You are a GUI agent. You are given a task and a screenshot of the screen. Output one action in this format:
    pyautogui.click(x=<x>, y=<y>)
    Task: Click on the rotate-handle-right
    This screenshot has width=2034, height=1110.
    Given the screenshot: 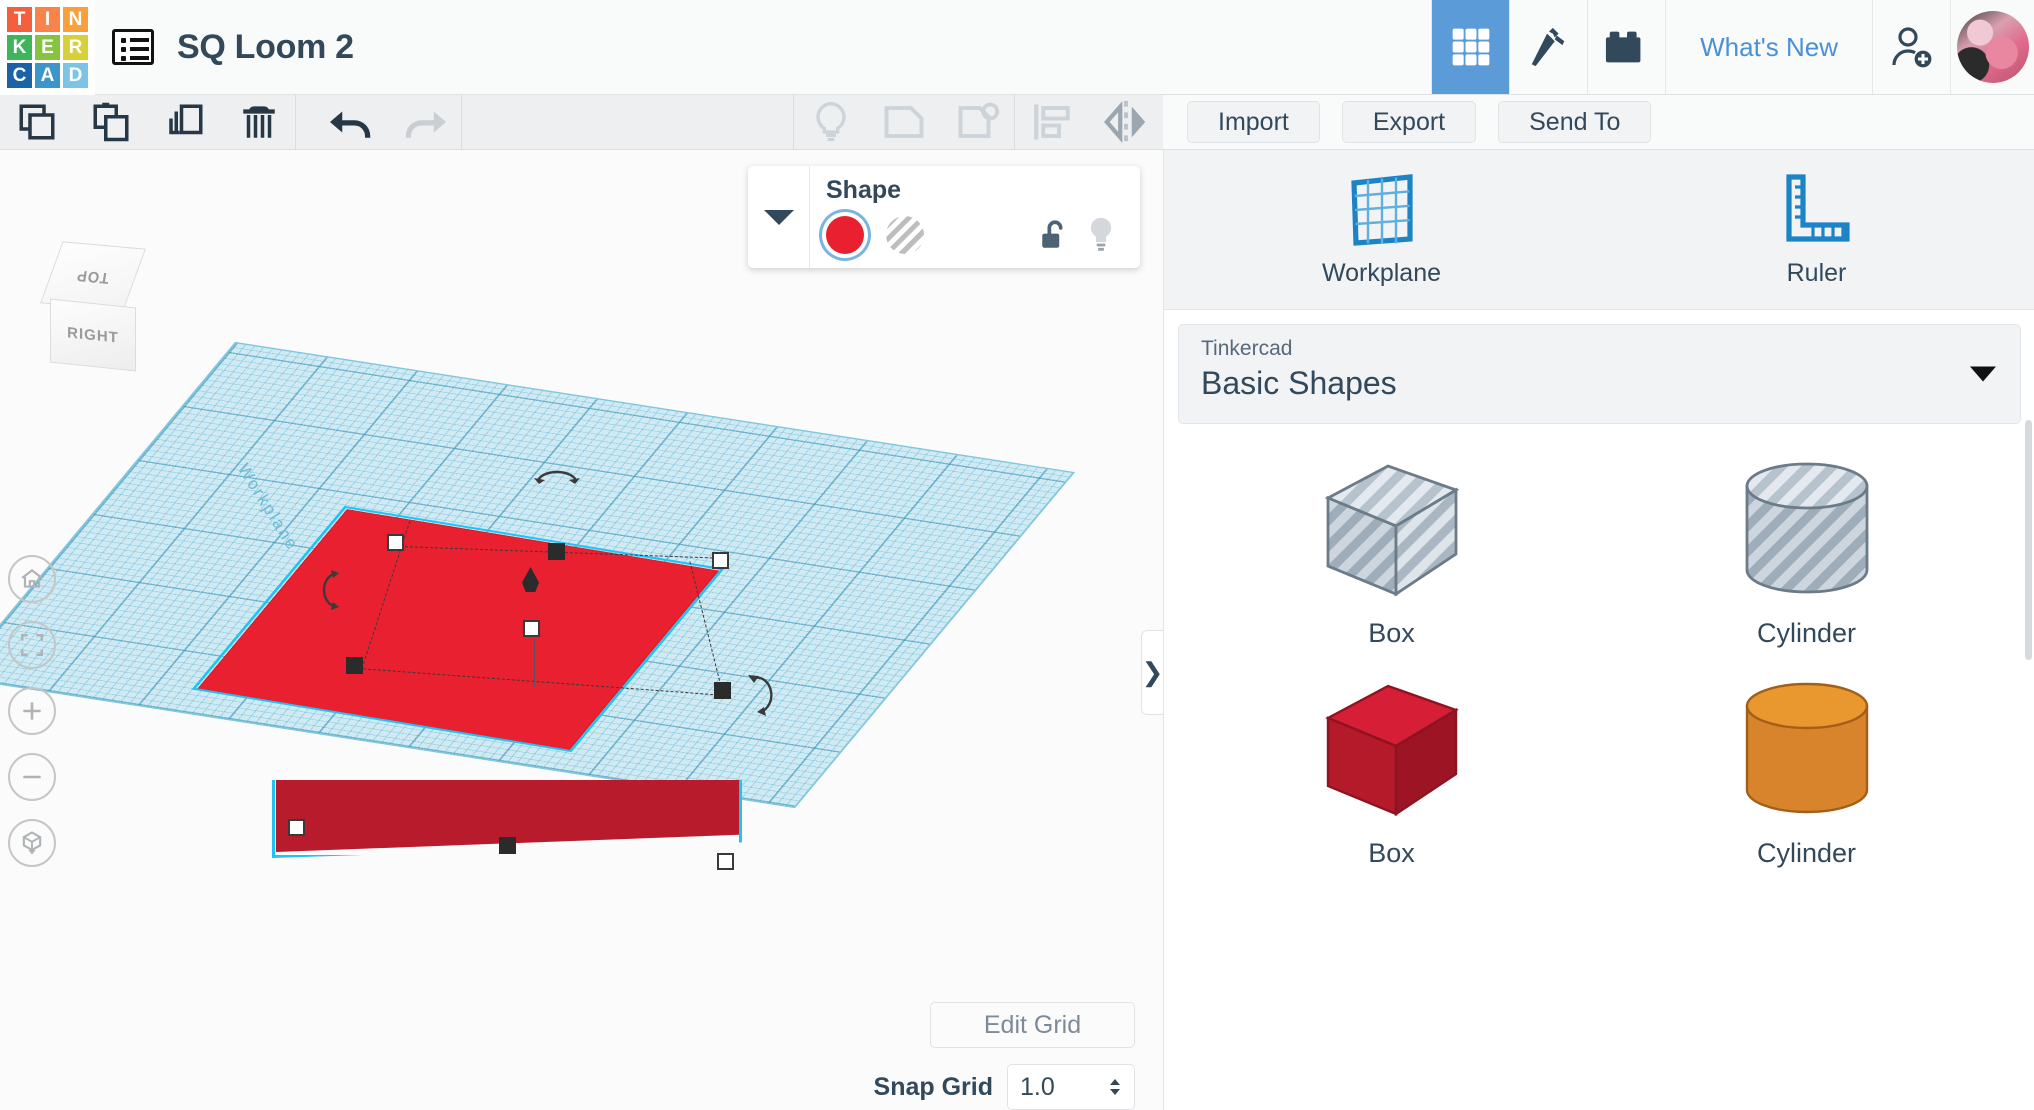 What is the action you would take?
    pyautogui.click(x=761, y=695)
    